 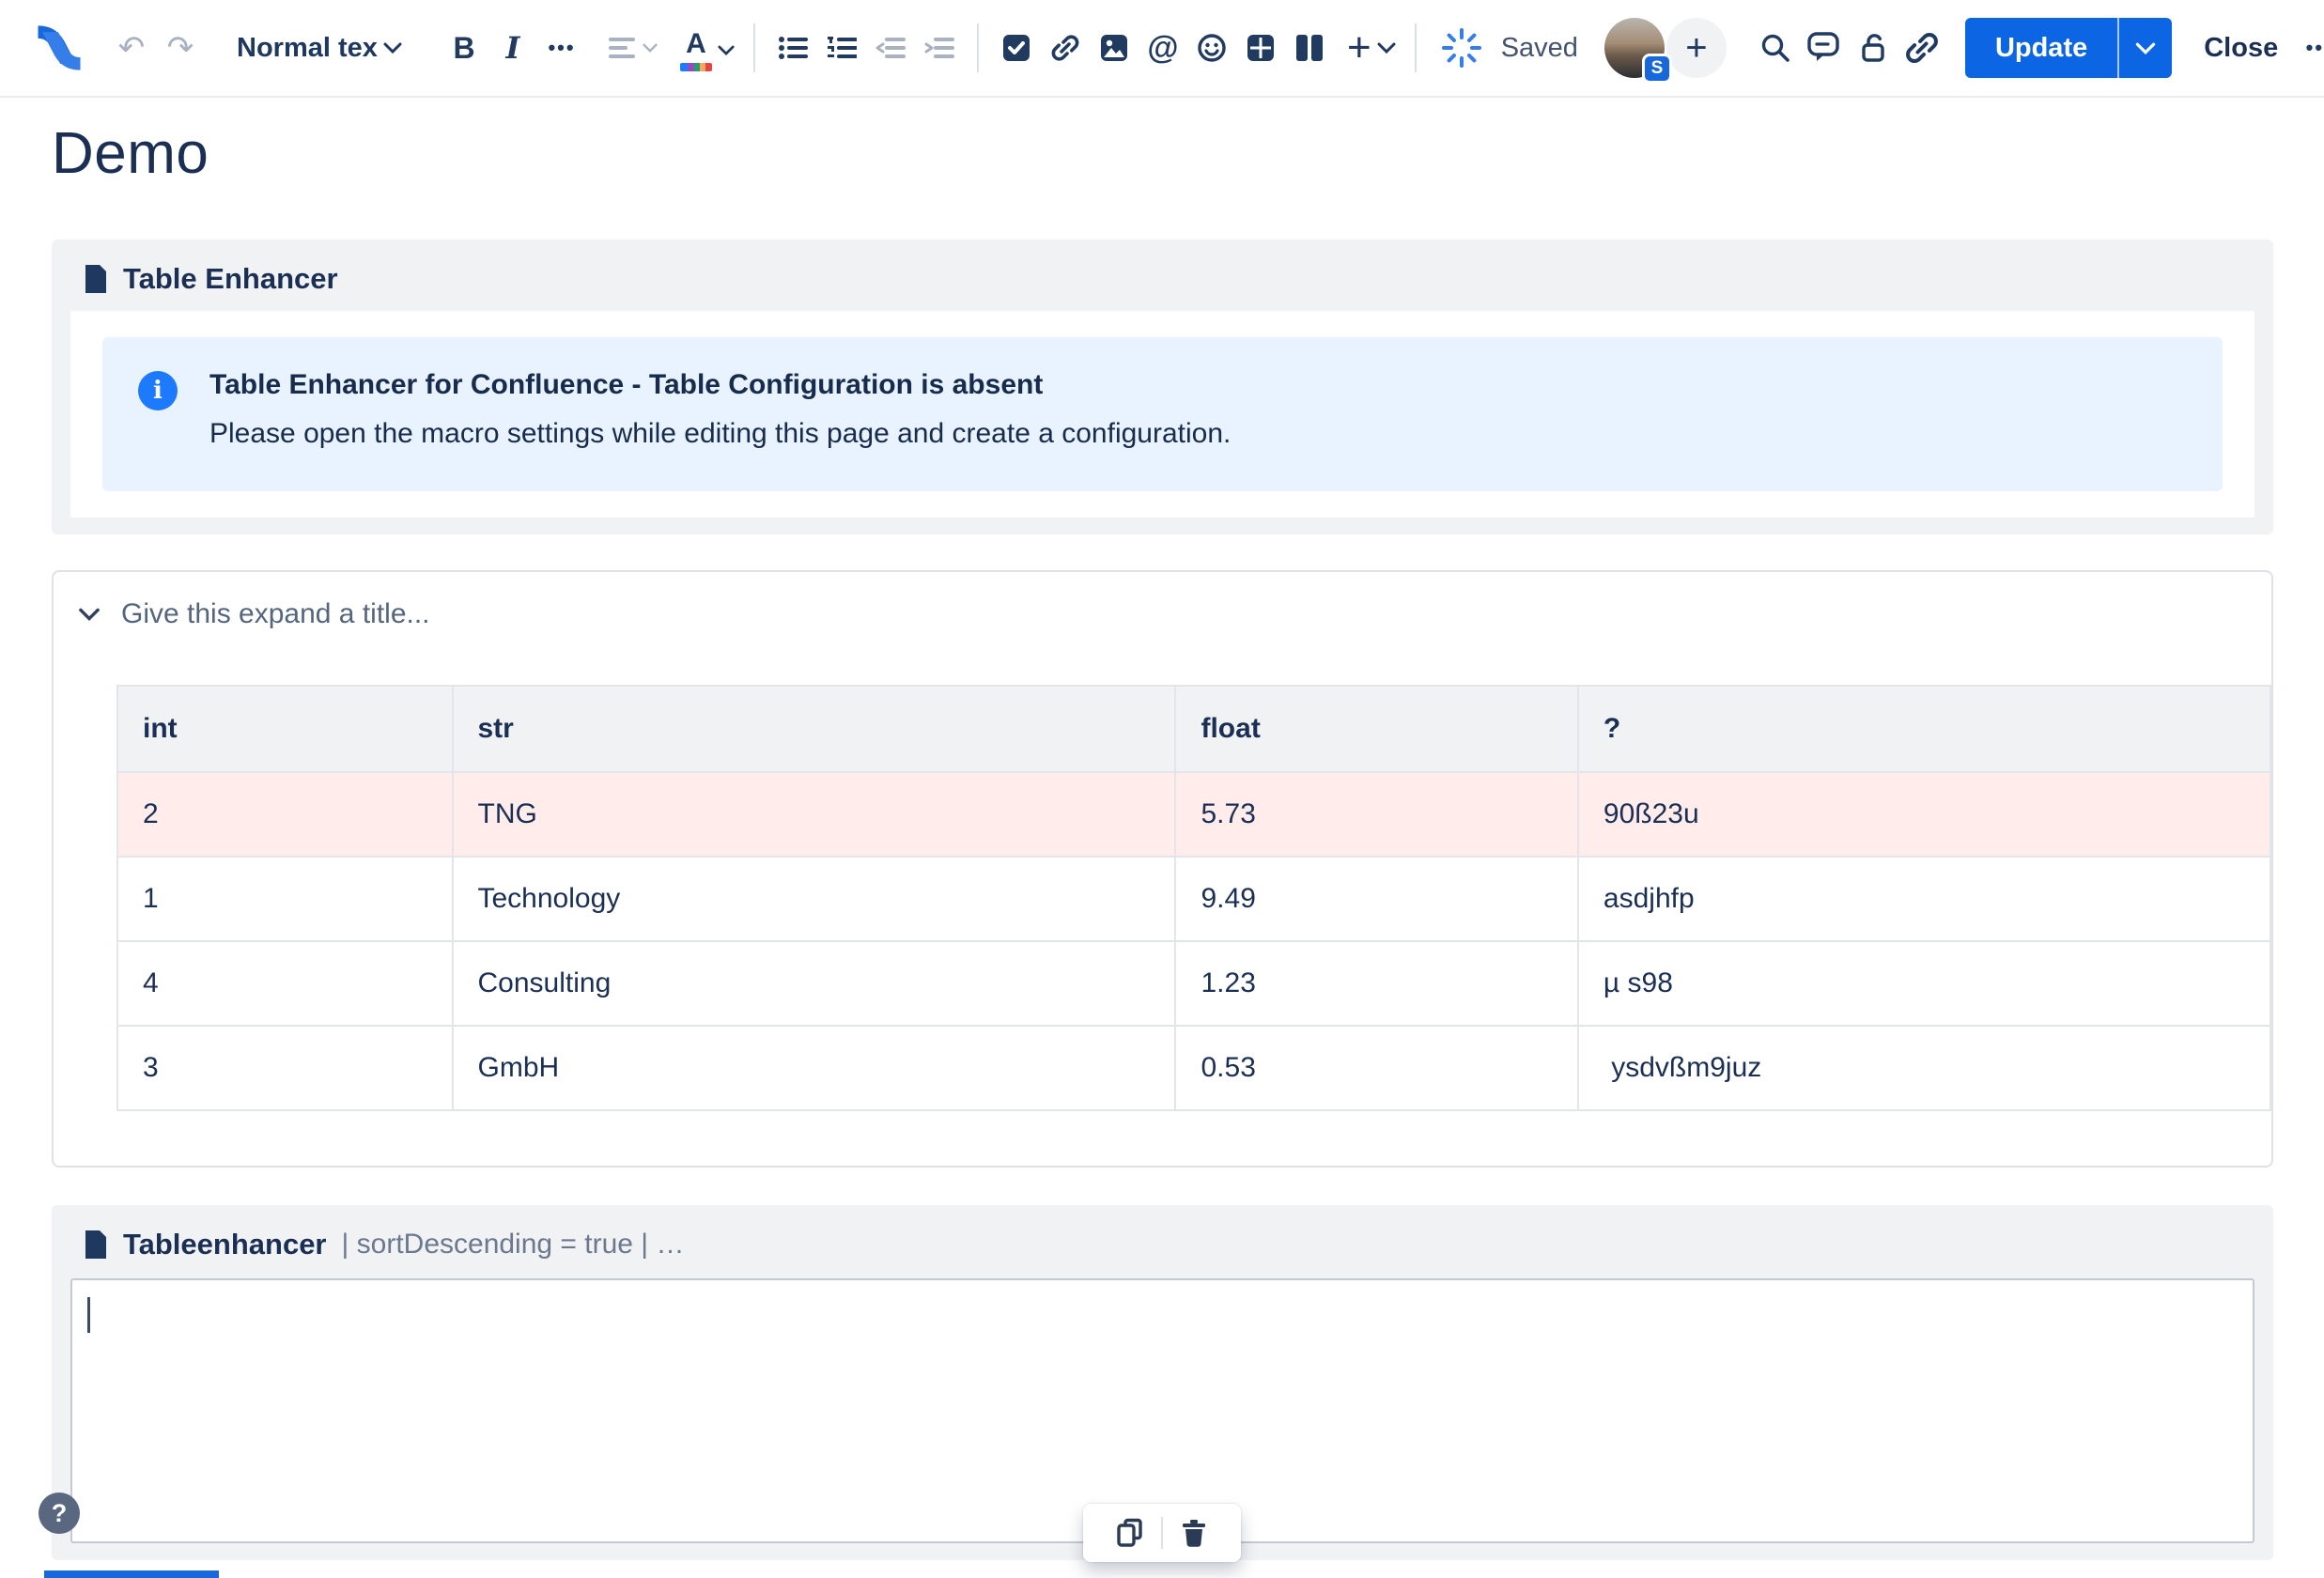 What do you see at coordinates (95, 279) in the screenshot?
I see `document-icon` at bounding box center [95, 279].